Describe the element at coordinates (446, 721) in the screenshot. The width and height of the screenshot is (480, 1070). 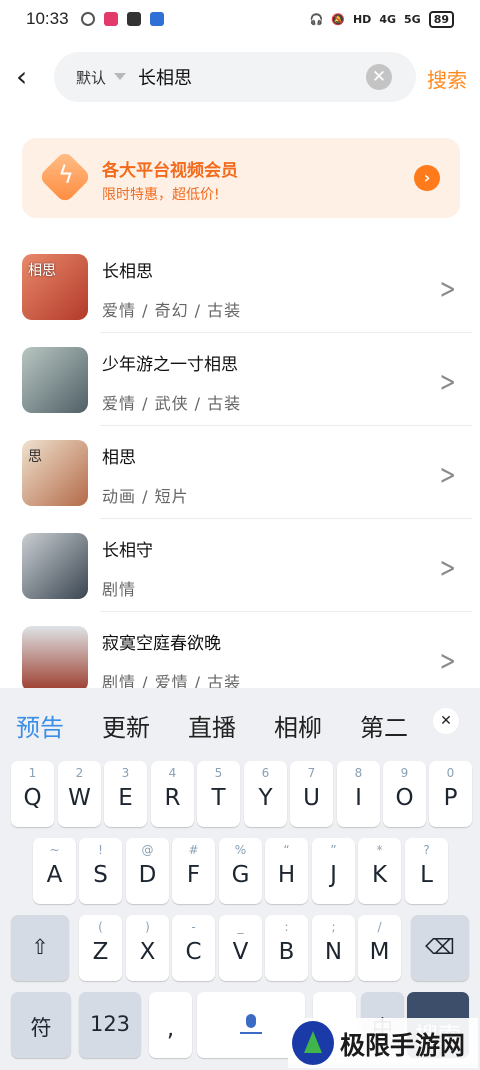
I see `close-candidates-icon: ✕` at that location.